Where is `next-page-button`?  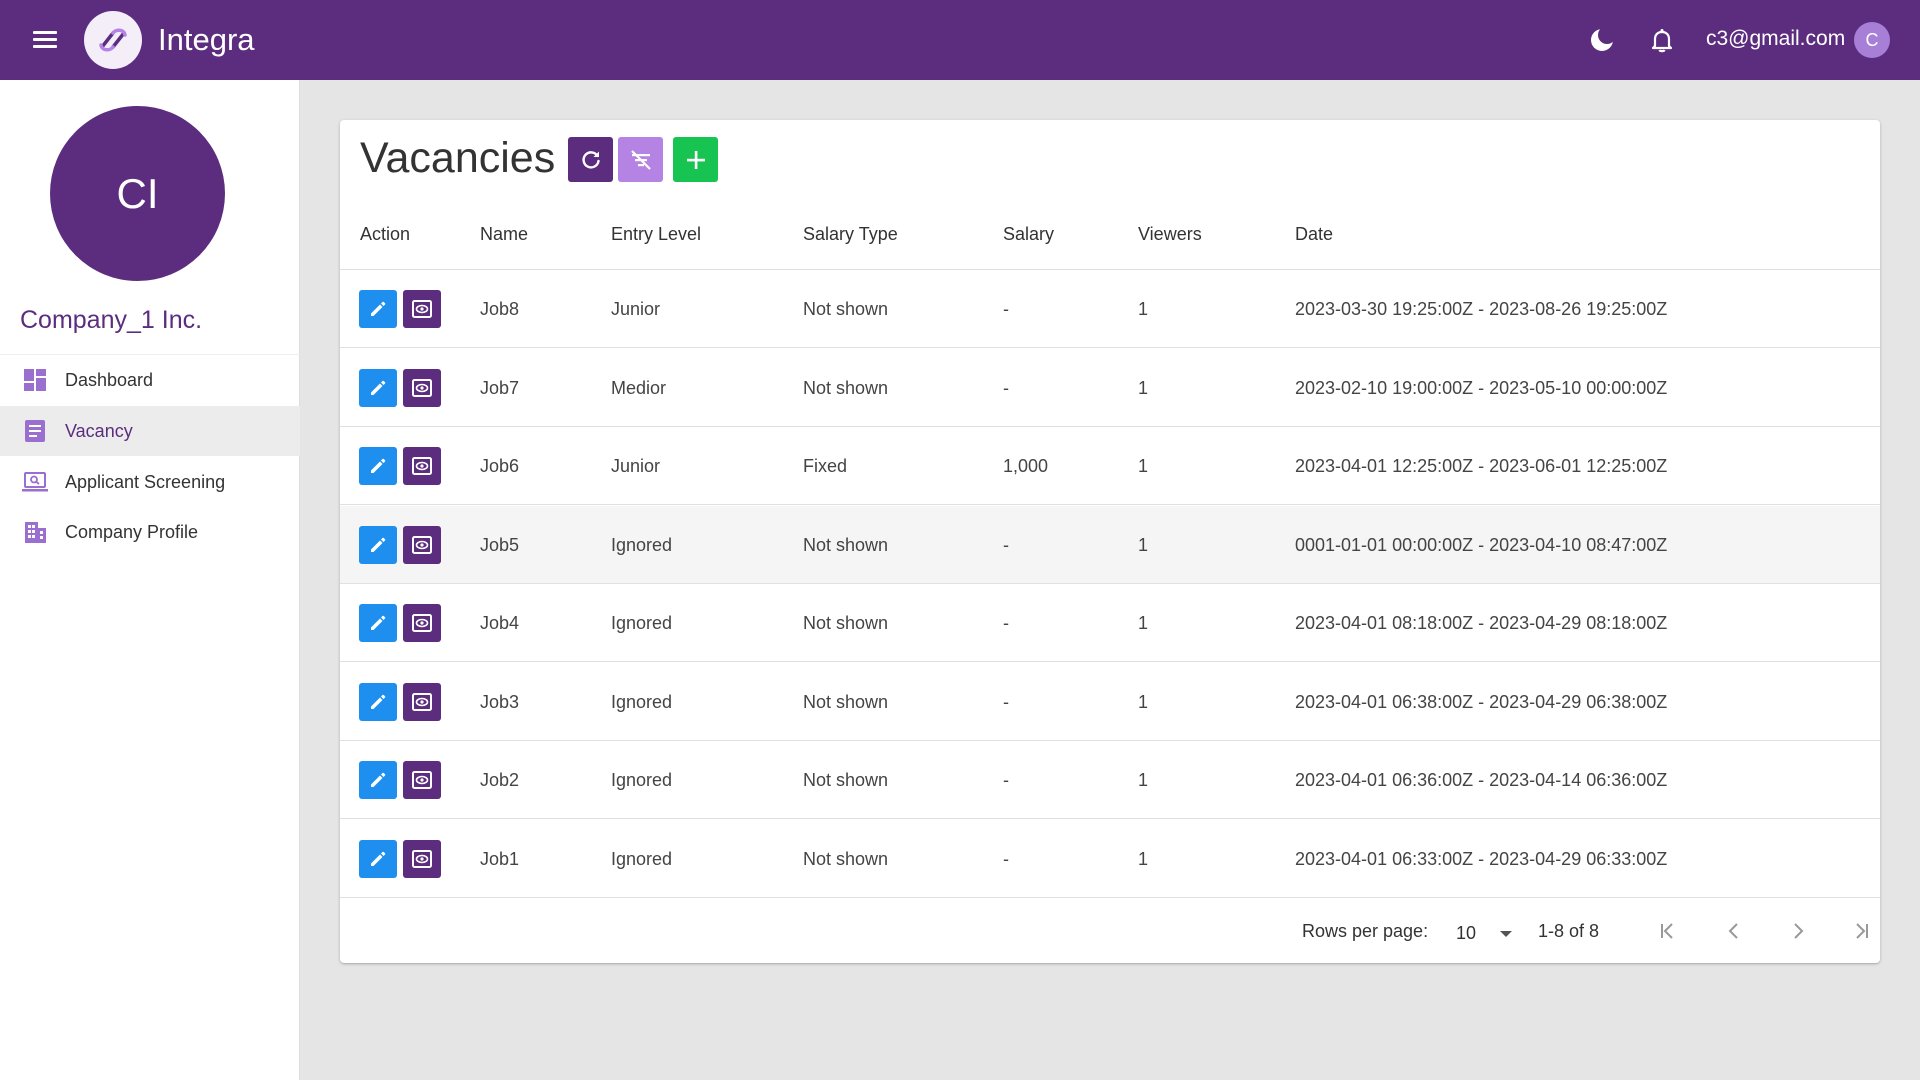
next-page-button is located at coordinates (1798, 931).